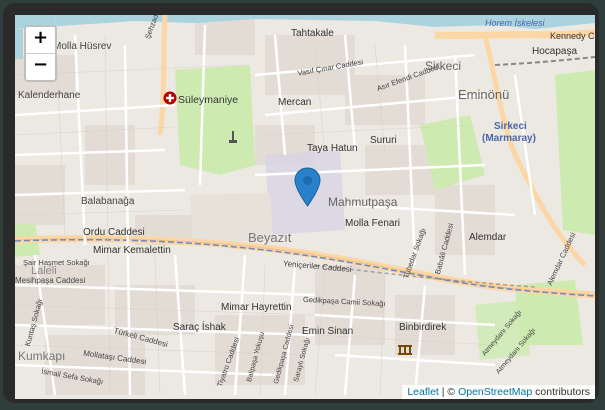 This screenshot has width=605, height=410. Describe the element at coordinates (561, 392) in the screenshot. I see `attribution-contributors: contributors` at that location.